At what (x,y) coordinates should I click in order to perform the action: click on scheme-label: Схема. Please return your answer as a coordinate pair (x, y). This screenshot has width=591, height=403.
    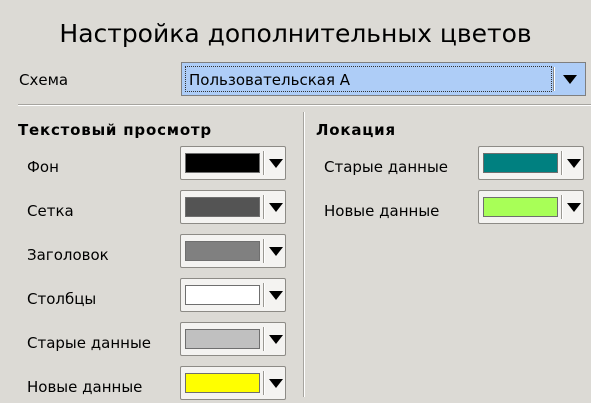
    Looking at the image, I should click on (44, 80).